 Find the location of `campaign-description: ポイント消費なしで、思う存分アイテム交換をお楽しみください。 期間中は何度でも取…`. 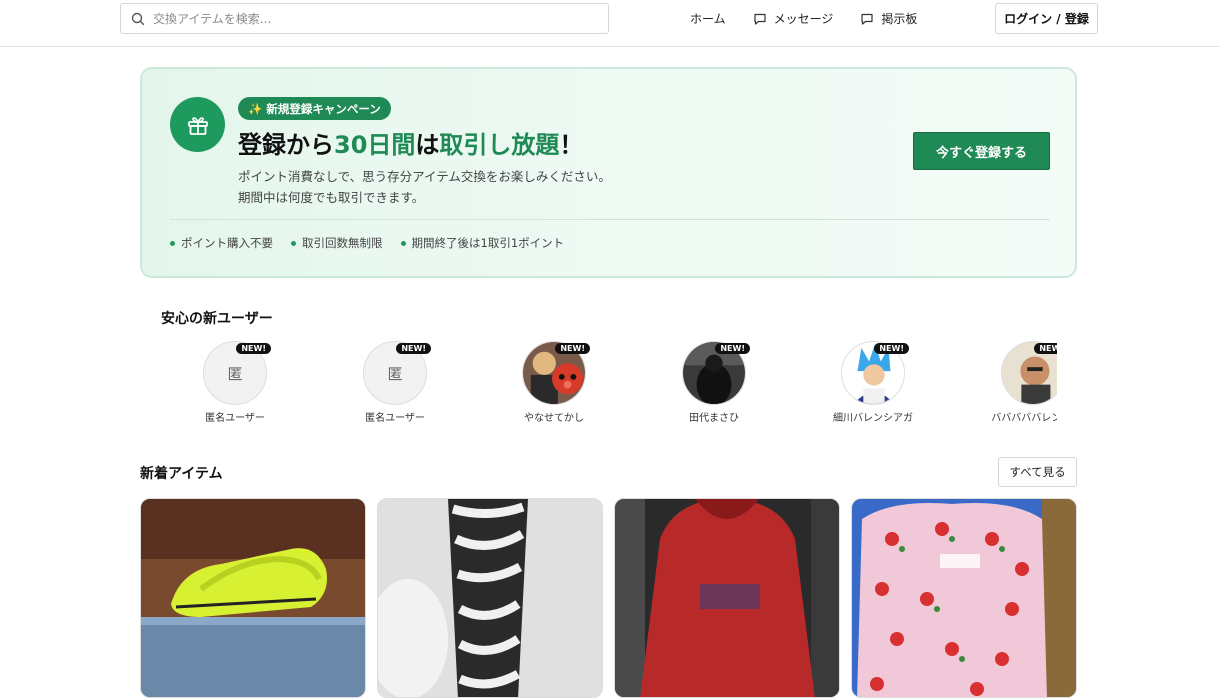

campaign-description: ポイント消費なしで、思う存分アイテム交換をお楽しみください。 期間中は何度でも取… is located at coordinates (424, 187).